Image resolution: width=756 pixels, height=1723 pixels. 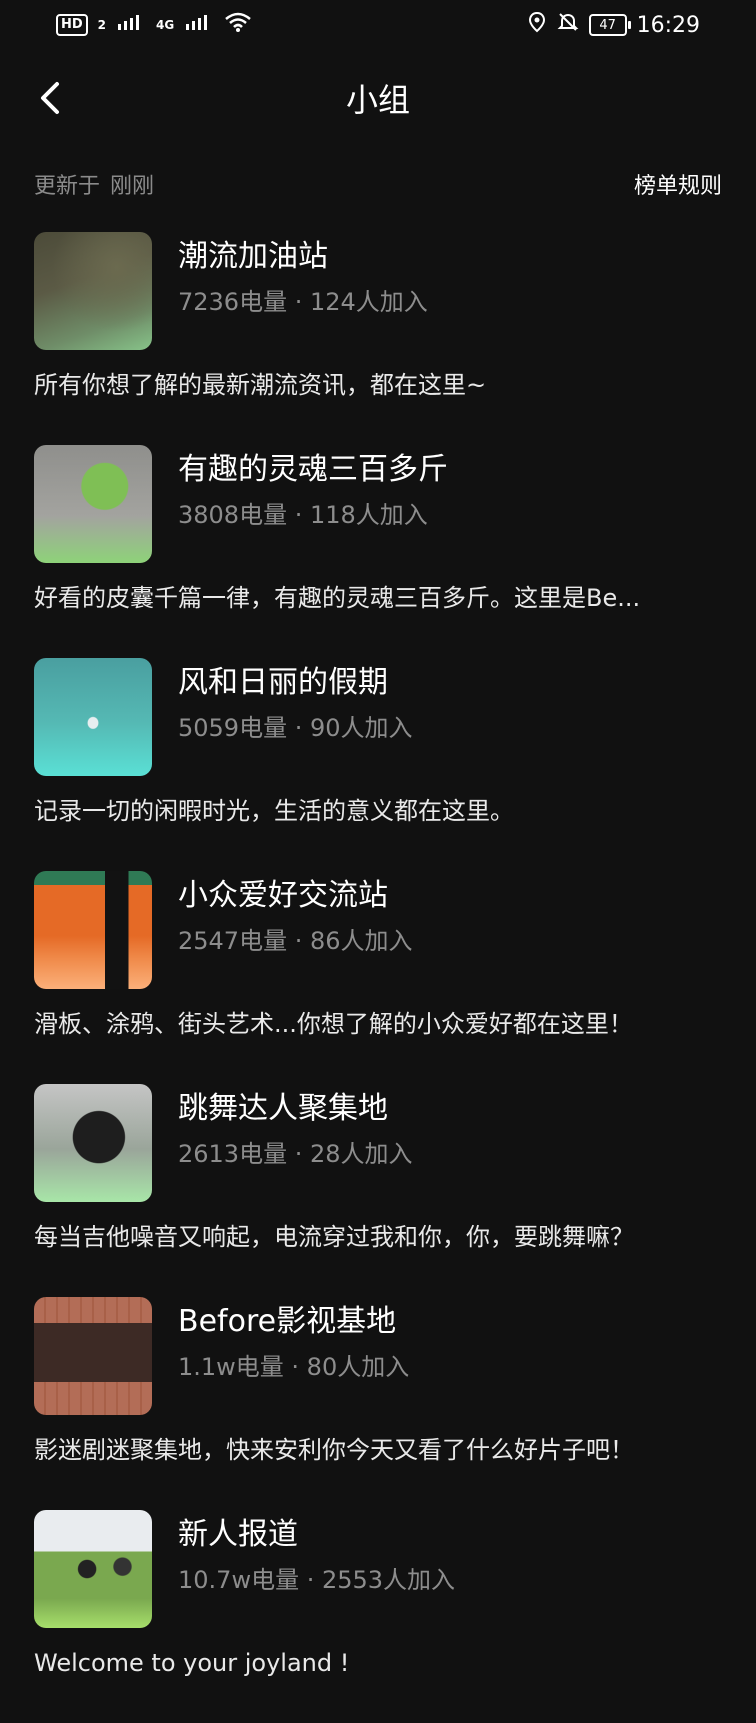 What do you see at coordinates (334, 1237) in the screenshot?
I see `group-description: 每当吉他噪音又响起，电流穿过我和你，你，要跳舞嘛？` at bounding box center [334, 1237].